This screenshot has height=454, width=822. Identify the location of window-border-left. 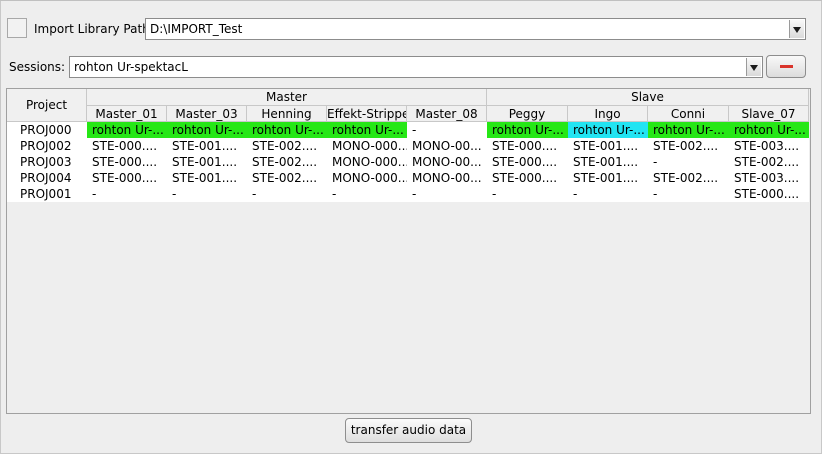
(0, 227).